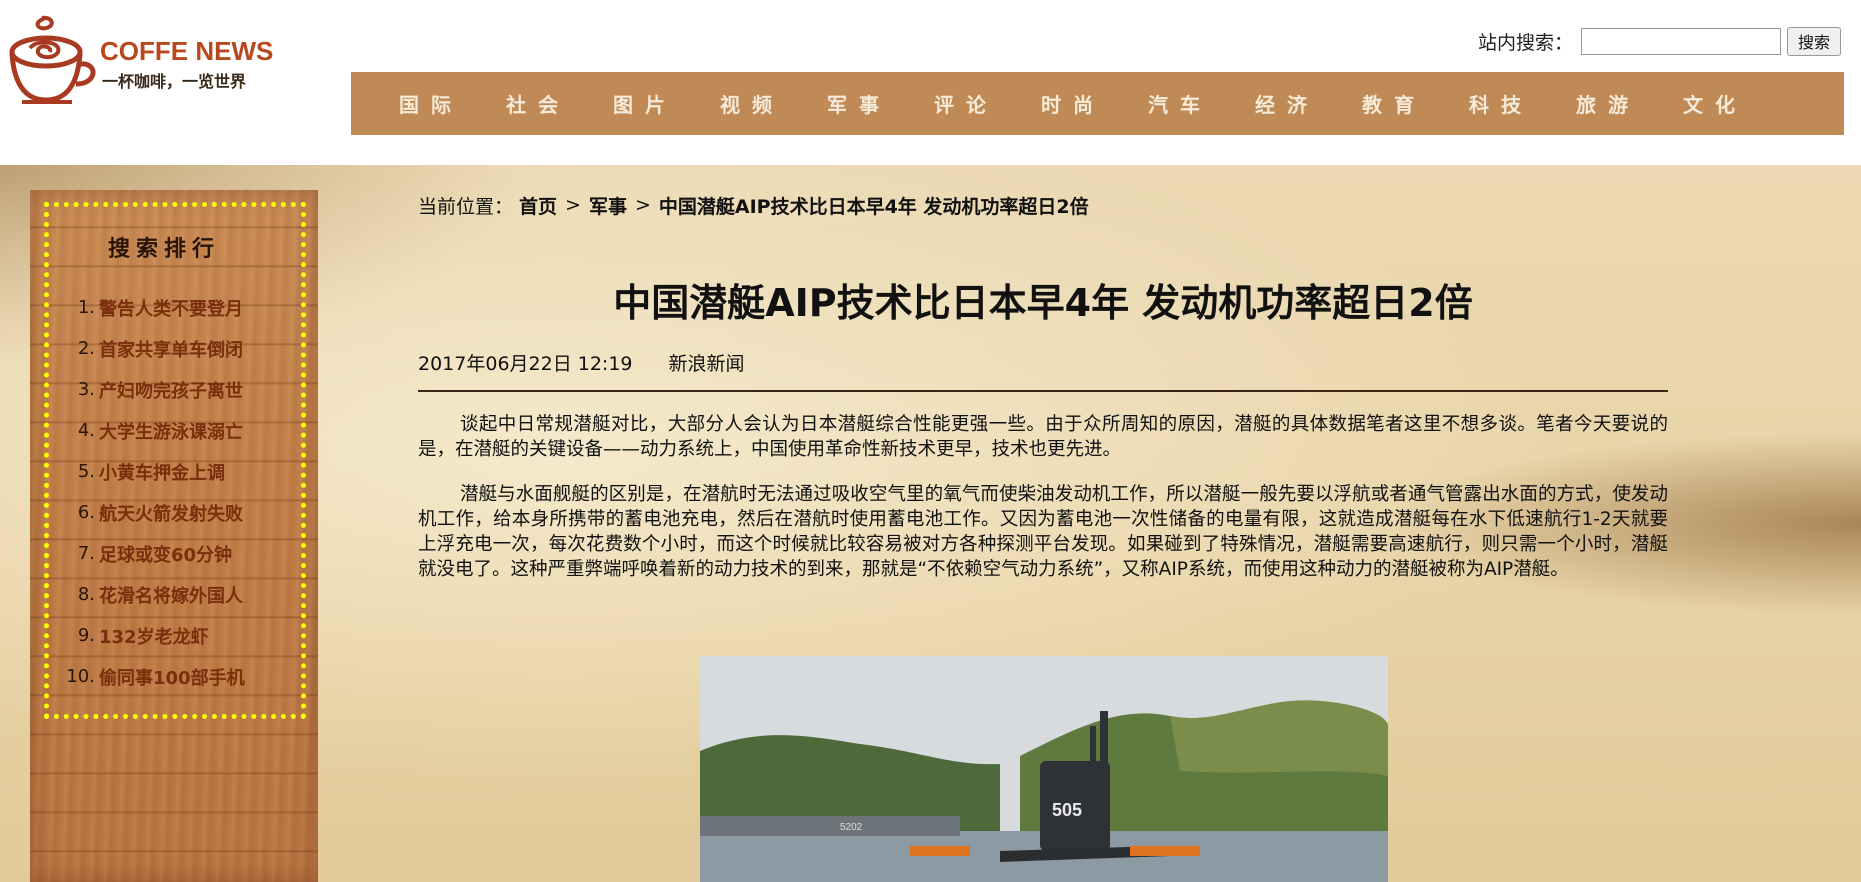 This screenshot has height=882, width=1861. Describe the element at coordinates (1736, 103) in the screenshot. I see `nav-item-culture: 文化` at that location.